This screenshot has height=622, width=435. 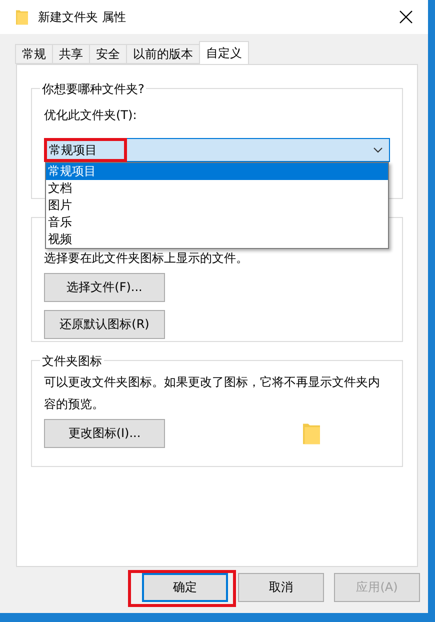 What do you see at coordinates (224, 52) in the screenshot?
I see `tab: 自定义` at bounding box center [224, 52].